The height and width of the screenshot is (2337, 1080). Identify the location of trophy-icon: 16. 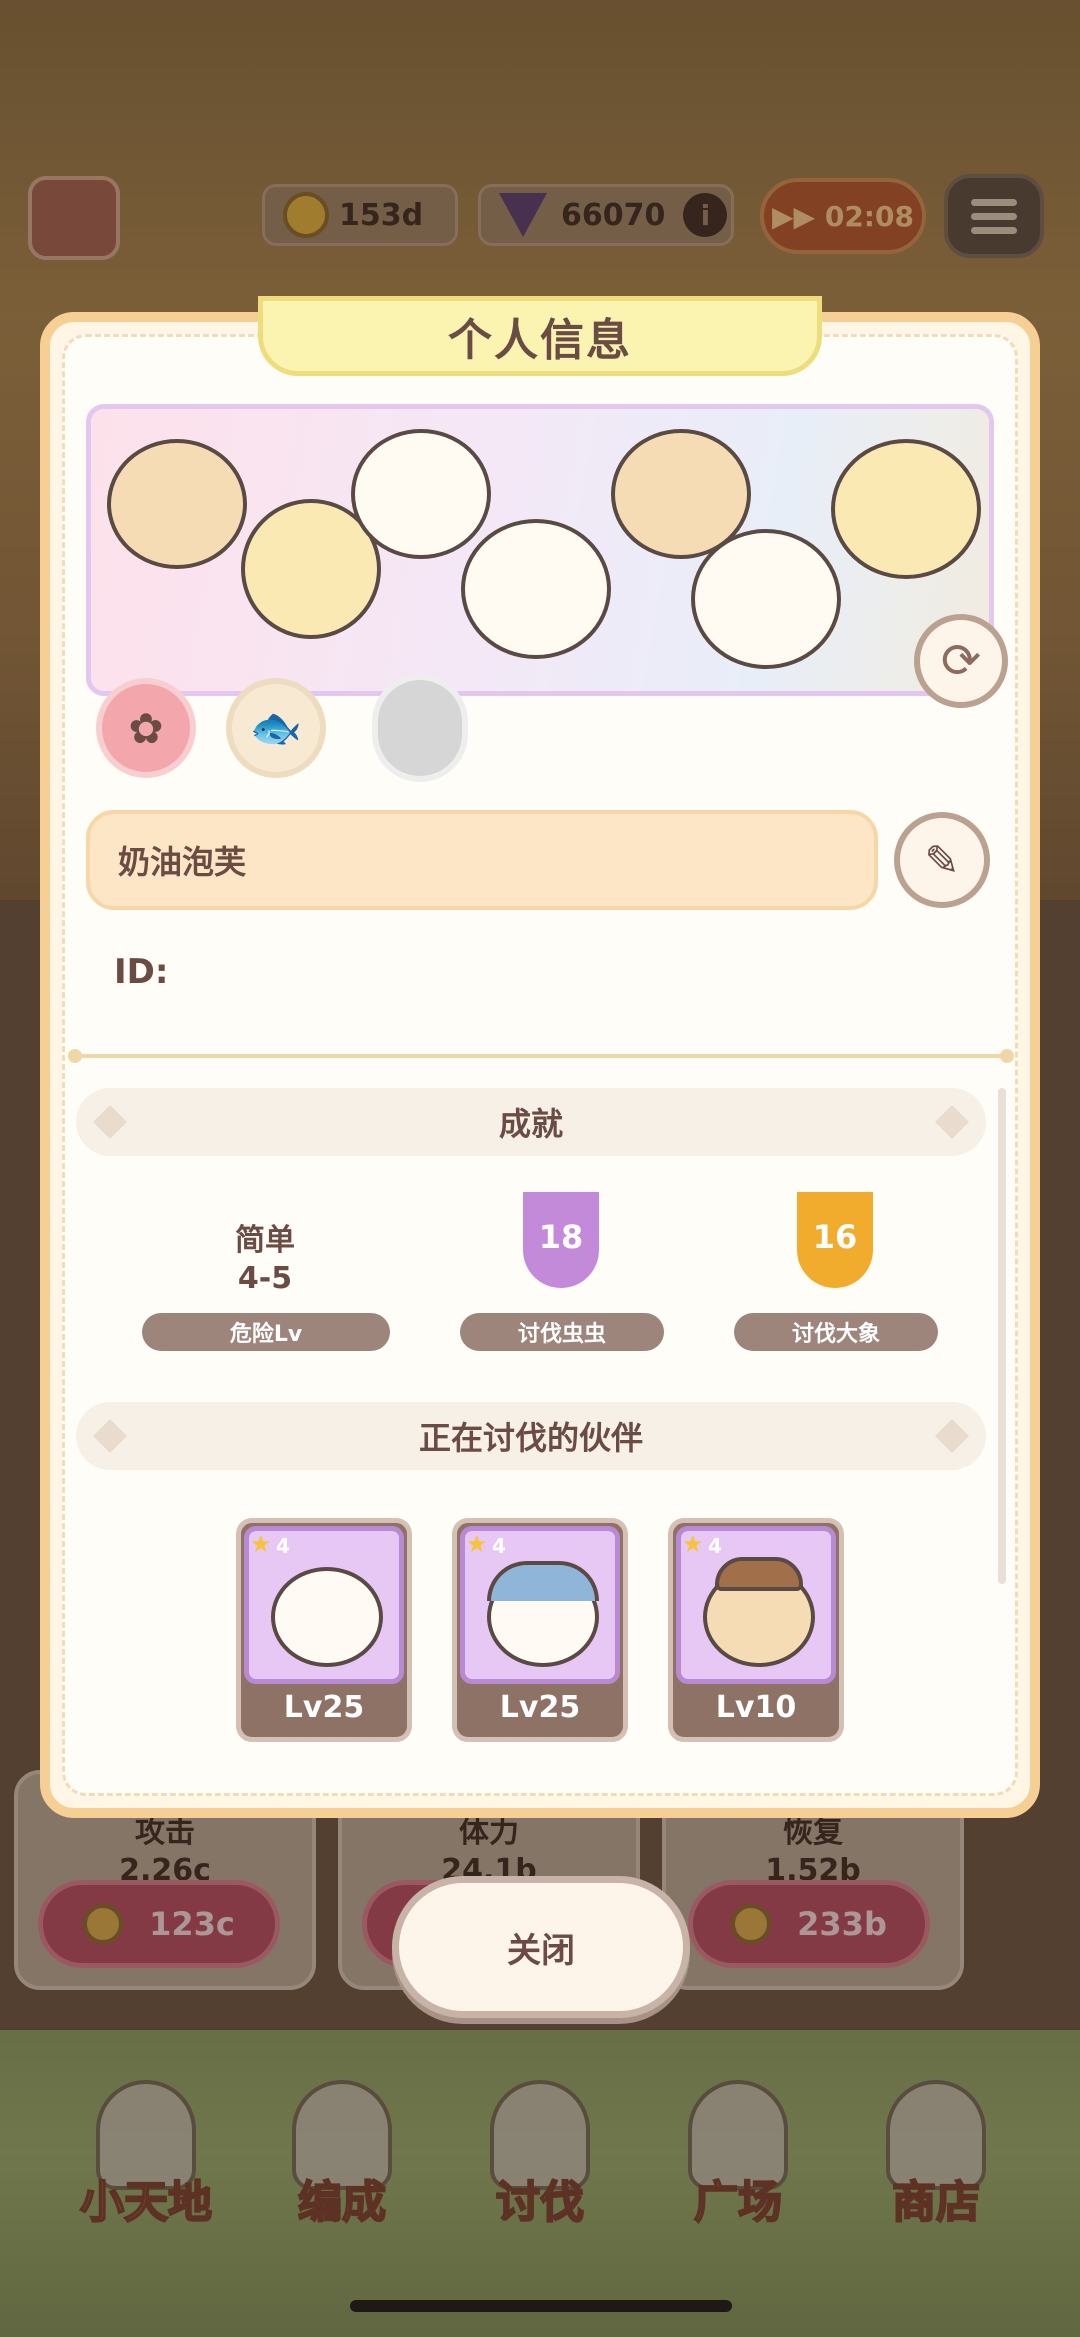
(835, 1240).